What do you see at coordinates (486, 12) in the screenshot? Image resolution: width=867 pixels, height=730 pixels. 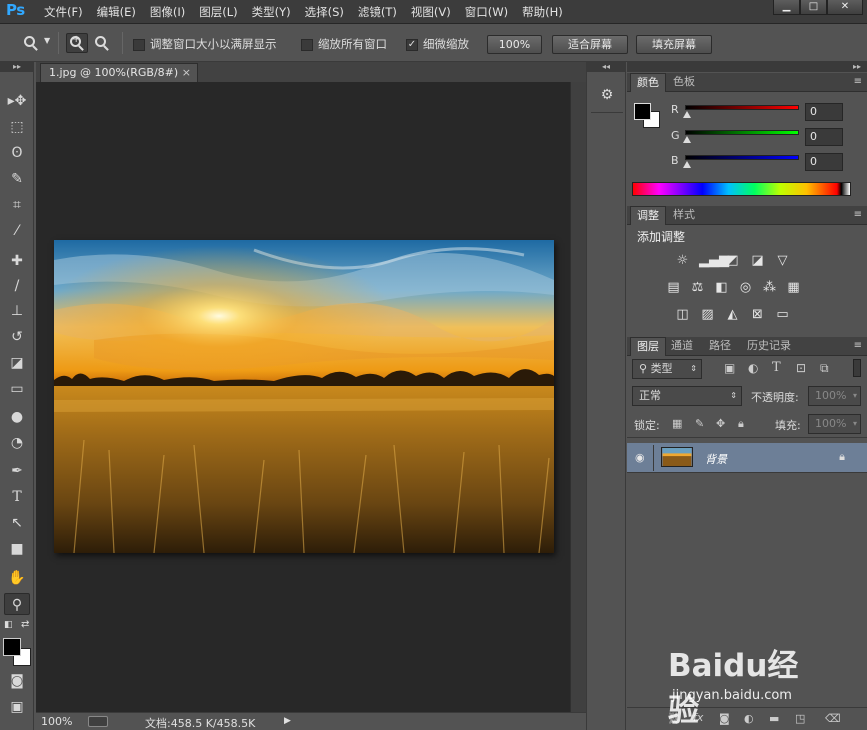 I see `menu-window: 窗口(W)` at bounding box center [486, 12].